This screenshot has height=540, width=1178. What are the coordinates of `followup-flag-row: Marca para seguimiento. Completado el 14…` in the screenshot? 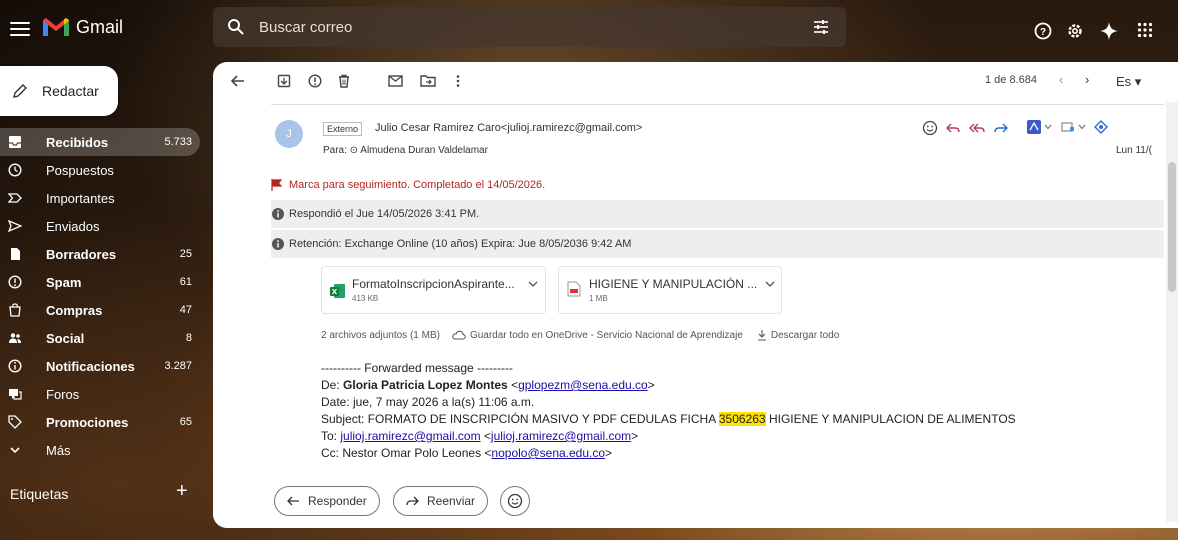 It's located at (717, 185).